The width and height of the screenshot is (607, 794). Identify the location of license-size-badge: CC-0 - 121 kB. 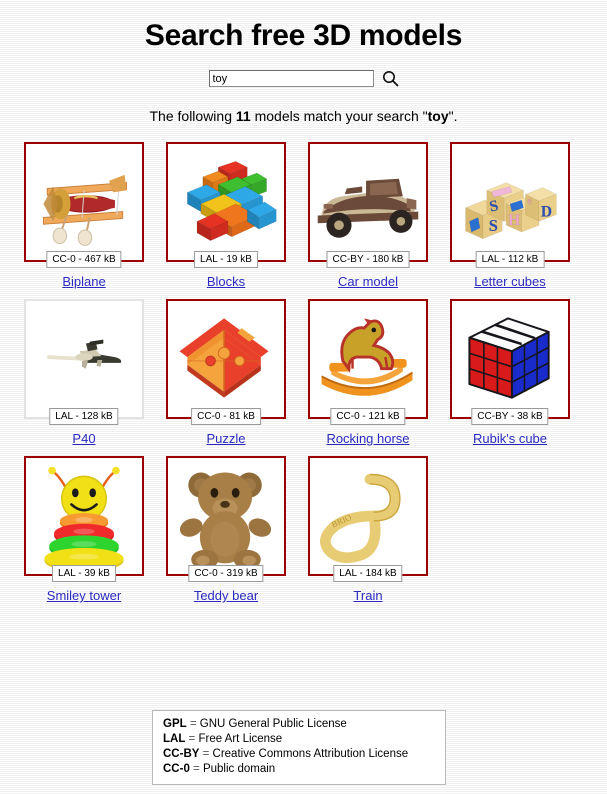
(368, 416).